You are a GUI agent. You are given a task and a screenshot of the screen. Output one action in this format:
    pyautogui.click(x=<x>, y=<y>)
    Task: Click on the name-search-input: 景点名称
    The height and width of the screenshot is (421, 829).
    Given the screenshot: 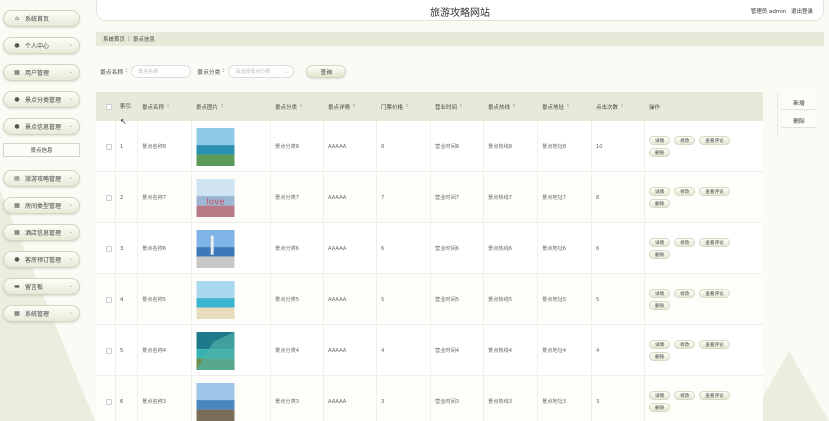 What is the action you would take?
    pyautogui.click(x=161, y=71)
    